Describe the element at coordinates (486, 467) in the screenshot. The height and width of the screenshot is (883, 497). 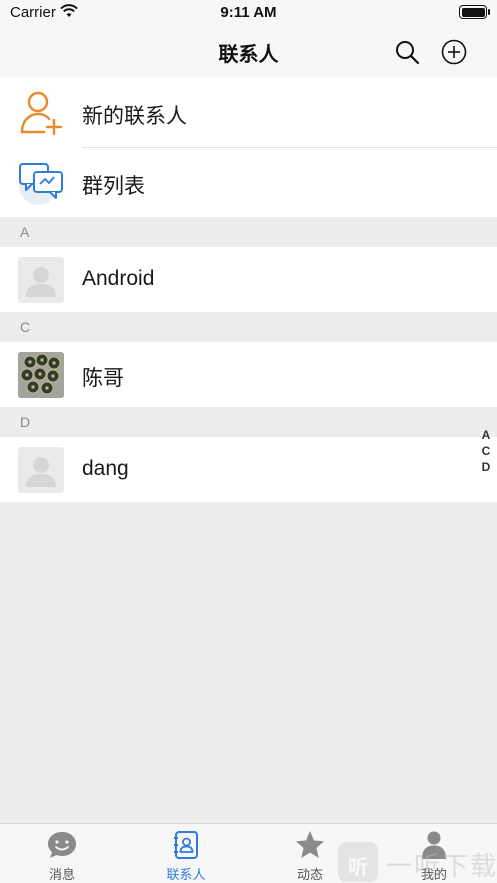
I see `index-letter-d: D` at that location.